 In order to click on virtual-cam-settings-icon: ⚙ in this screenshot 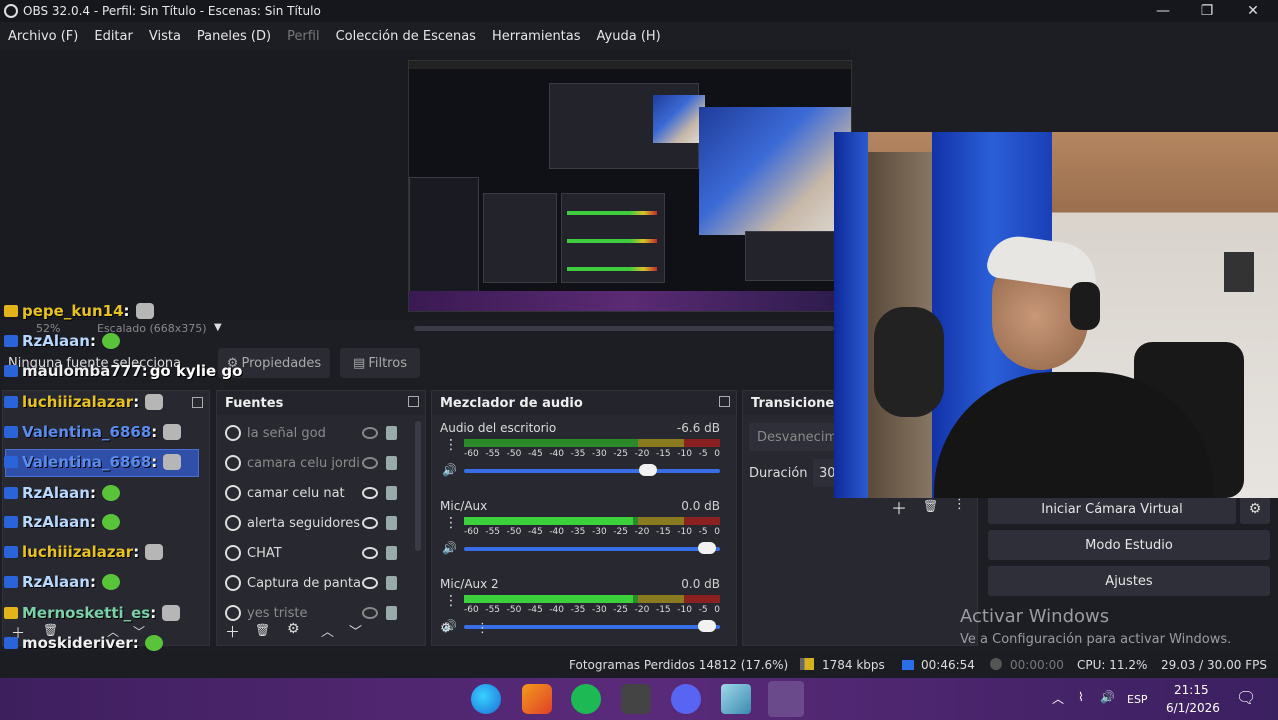, I will do `click(1255, 509)`.